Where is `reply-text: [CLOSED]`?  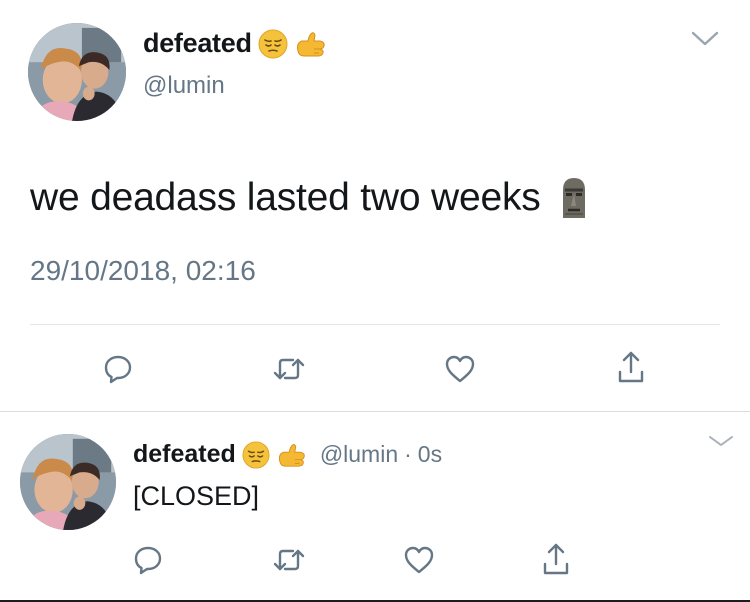 reply-text: [CLOSED] is located at coordinates (196, 496).